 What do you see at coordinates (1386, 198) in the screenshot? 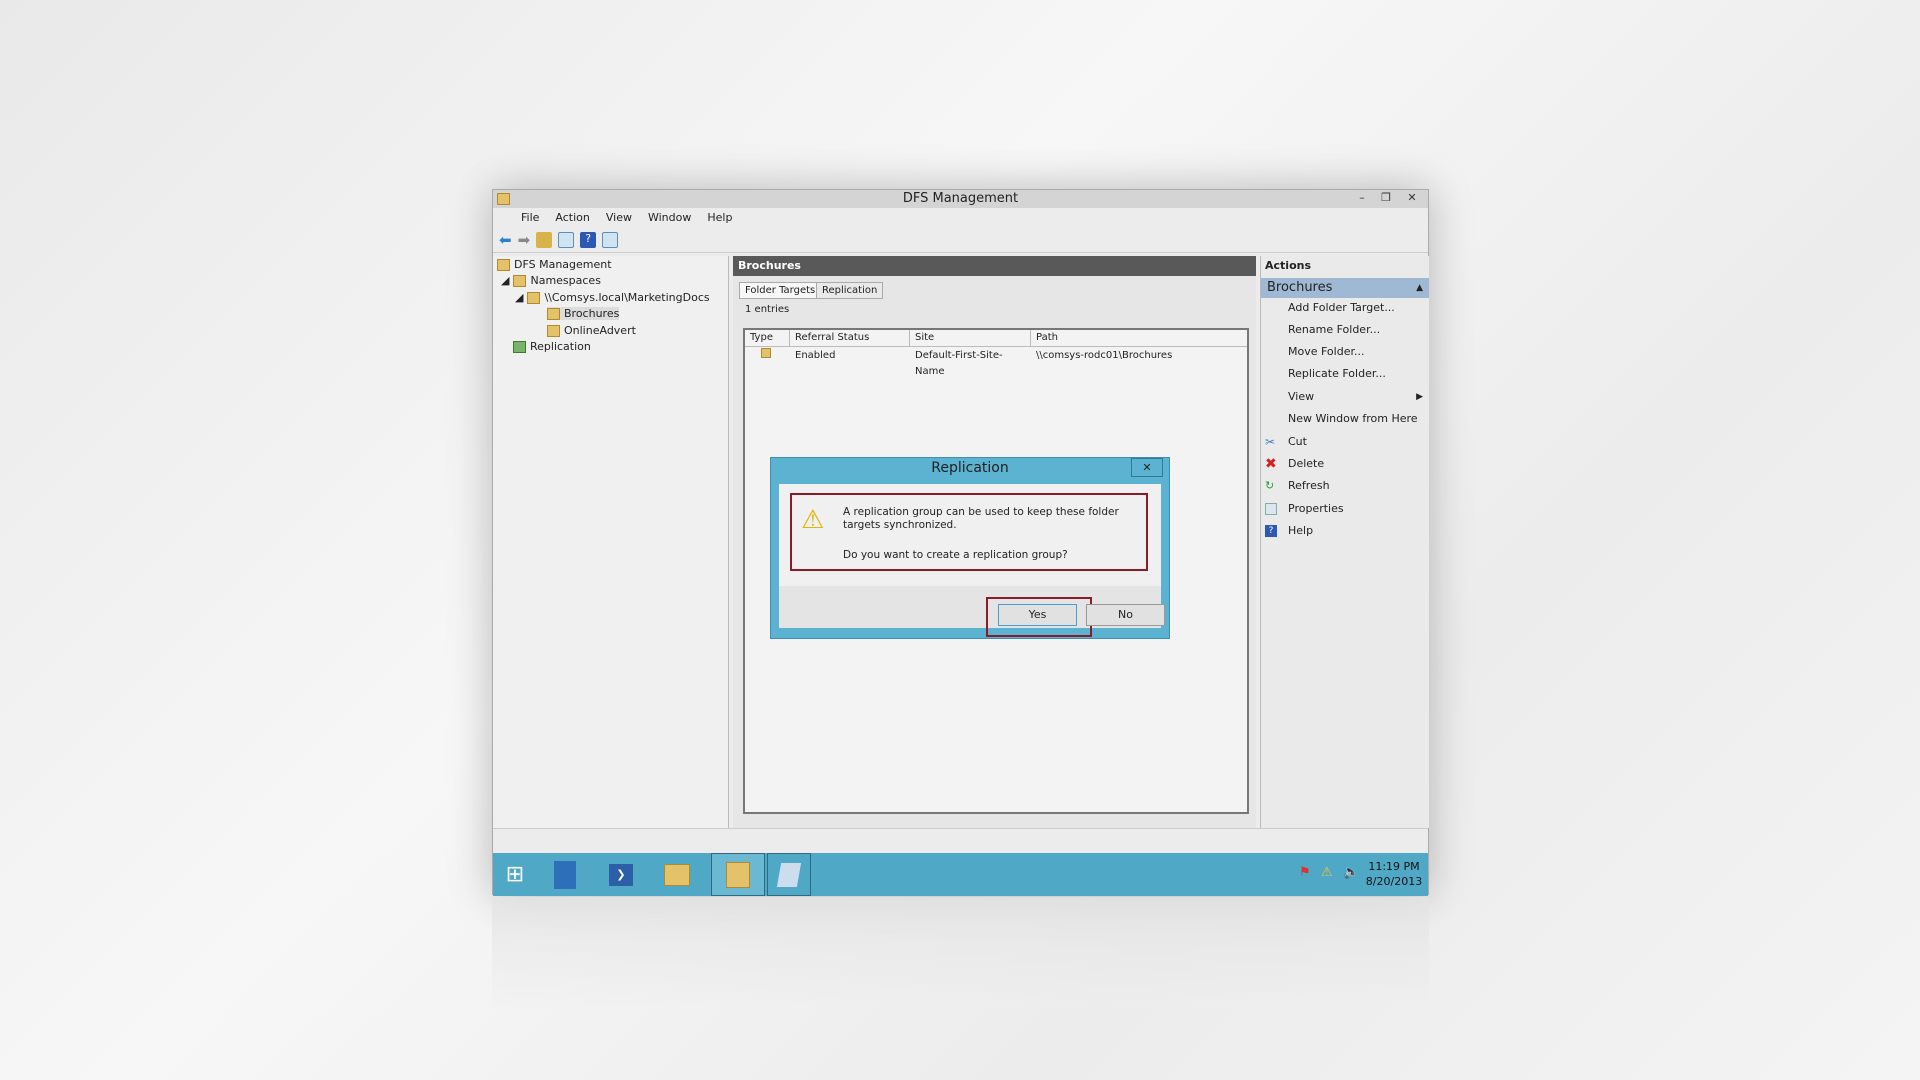
I see `maximize-button: ❐` at bounding box center [1386, 198].